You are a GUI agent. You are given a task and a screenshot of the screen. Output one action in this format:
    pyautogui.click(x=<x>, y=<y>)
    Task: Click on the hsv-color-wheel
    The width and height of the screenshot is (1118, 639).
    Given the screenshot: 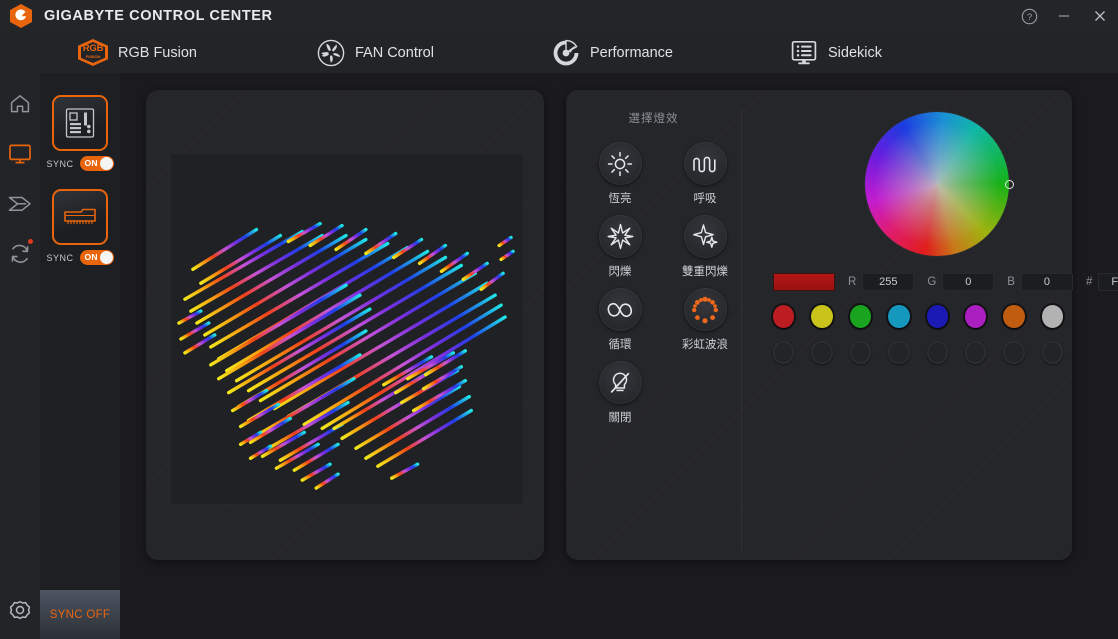 What is the action you would take?
    pyautogui.click(x=939, y=184)
    